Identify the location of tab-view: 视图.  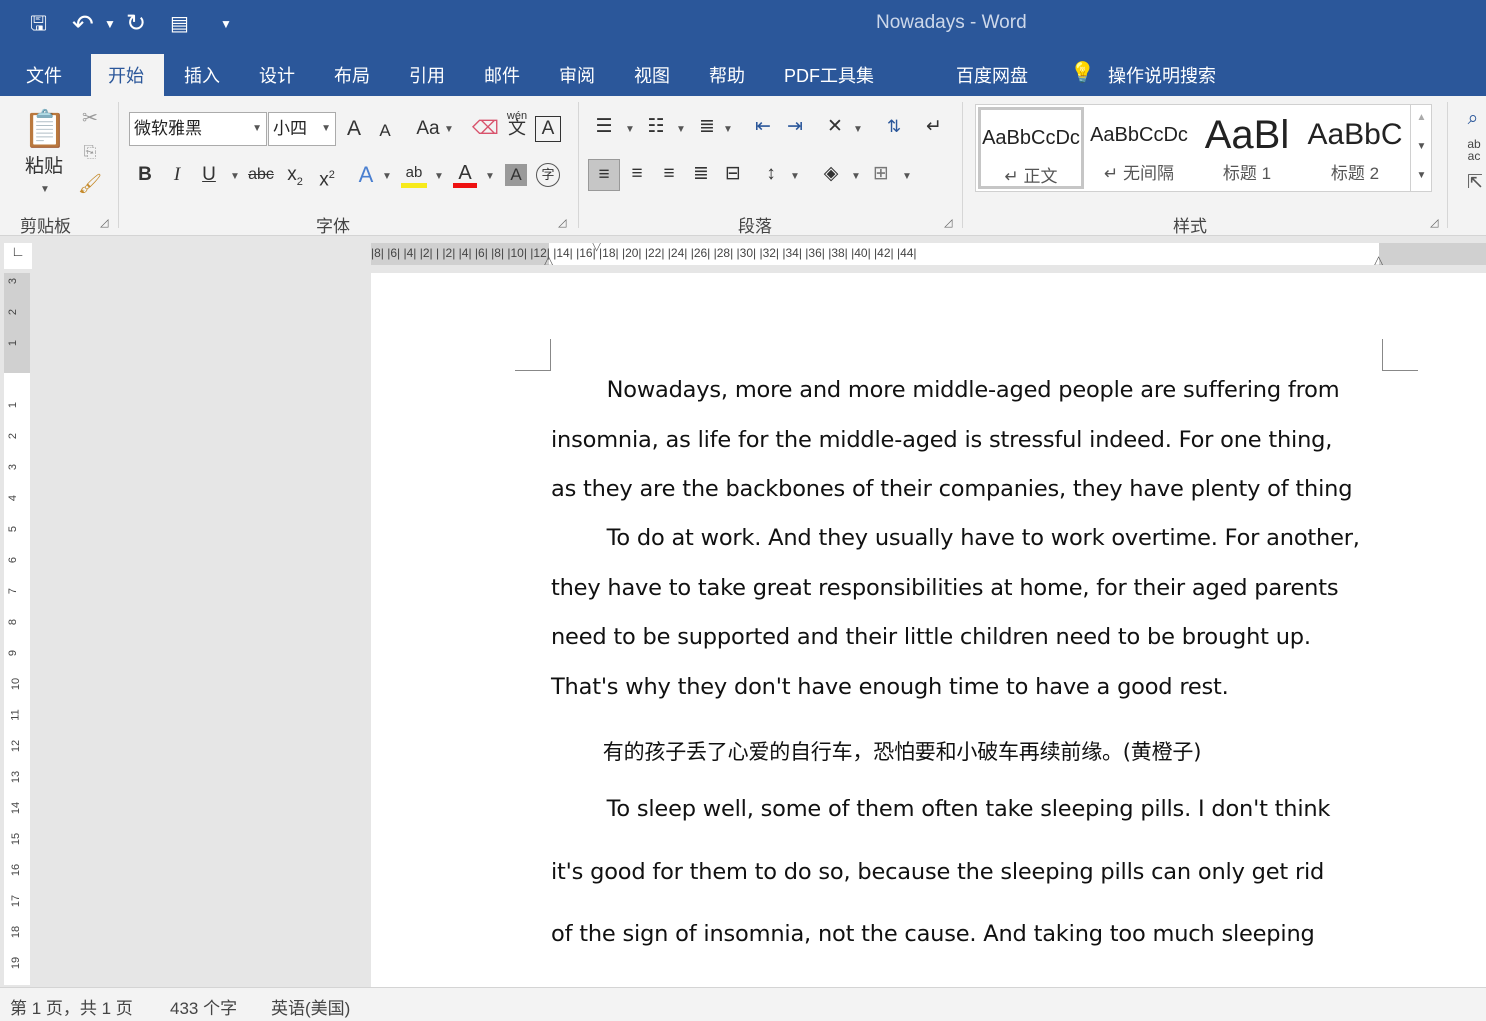
(652, 75).